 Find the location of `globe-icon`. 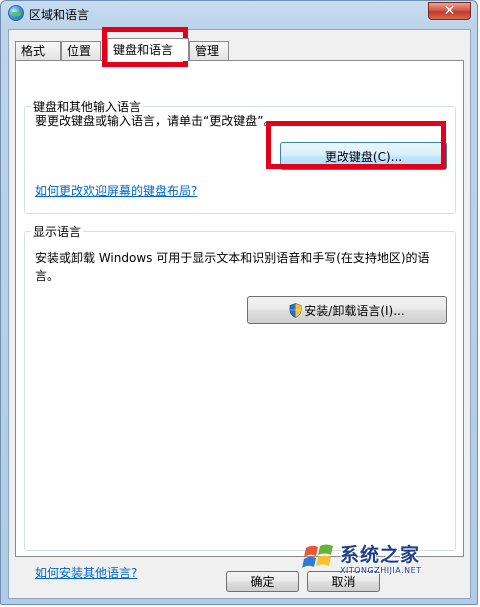

globe-icon is located at coordinates (16, 13).